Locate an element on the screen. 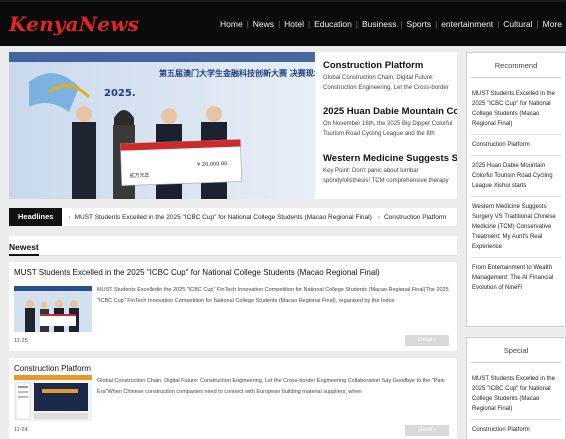 The width and height of the screenshot is (566, 439). special-item: Construction Platform is located at coordinates (516, 429).